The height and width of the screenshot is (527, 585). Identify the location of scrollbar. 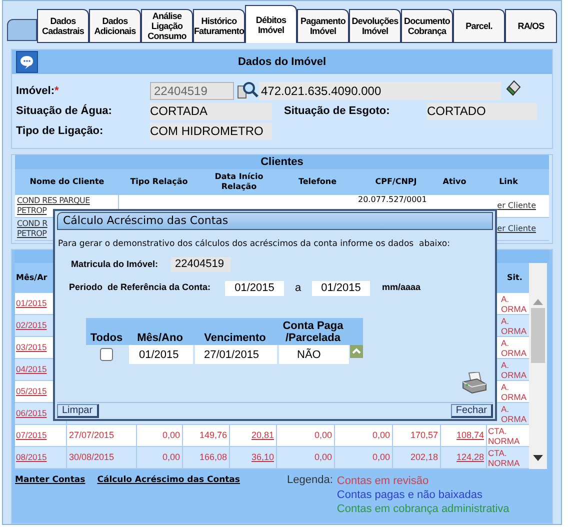
(538, 366).